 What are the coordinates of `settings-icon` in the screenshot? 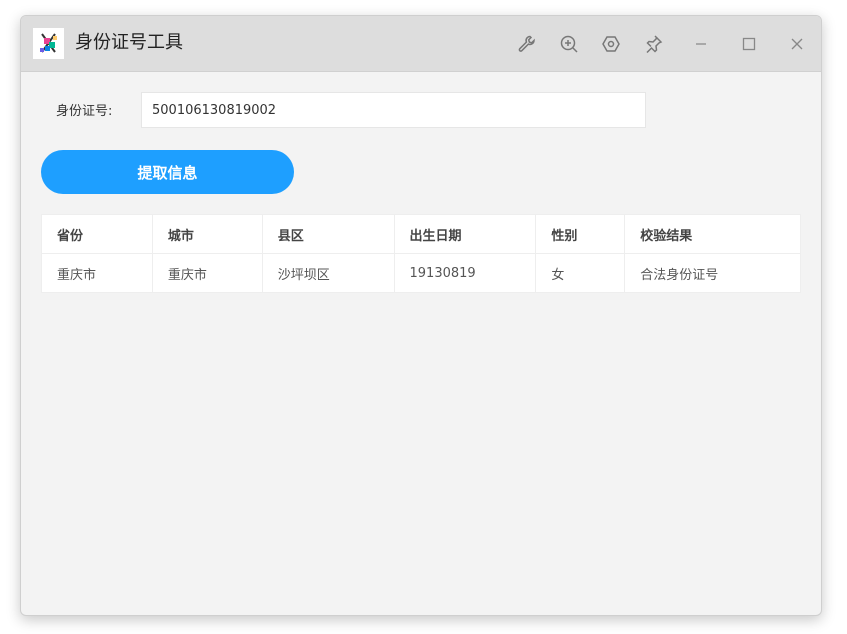 It's located at (611, 44).